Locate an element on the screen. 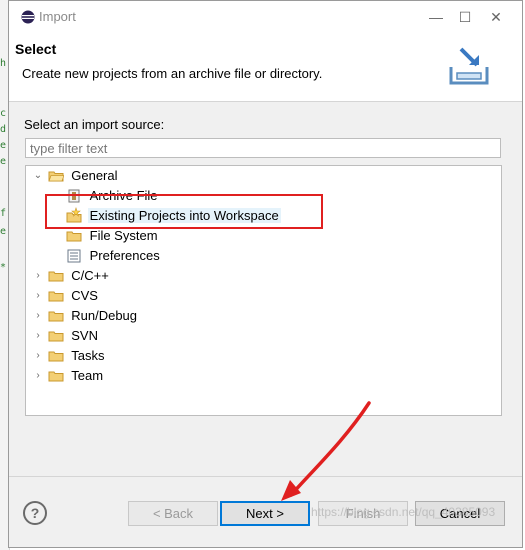 This screenshot has width=525, height=550. tree-item-tasks: › Tasks is located at coordinates (69, 356).